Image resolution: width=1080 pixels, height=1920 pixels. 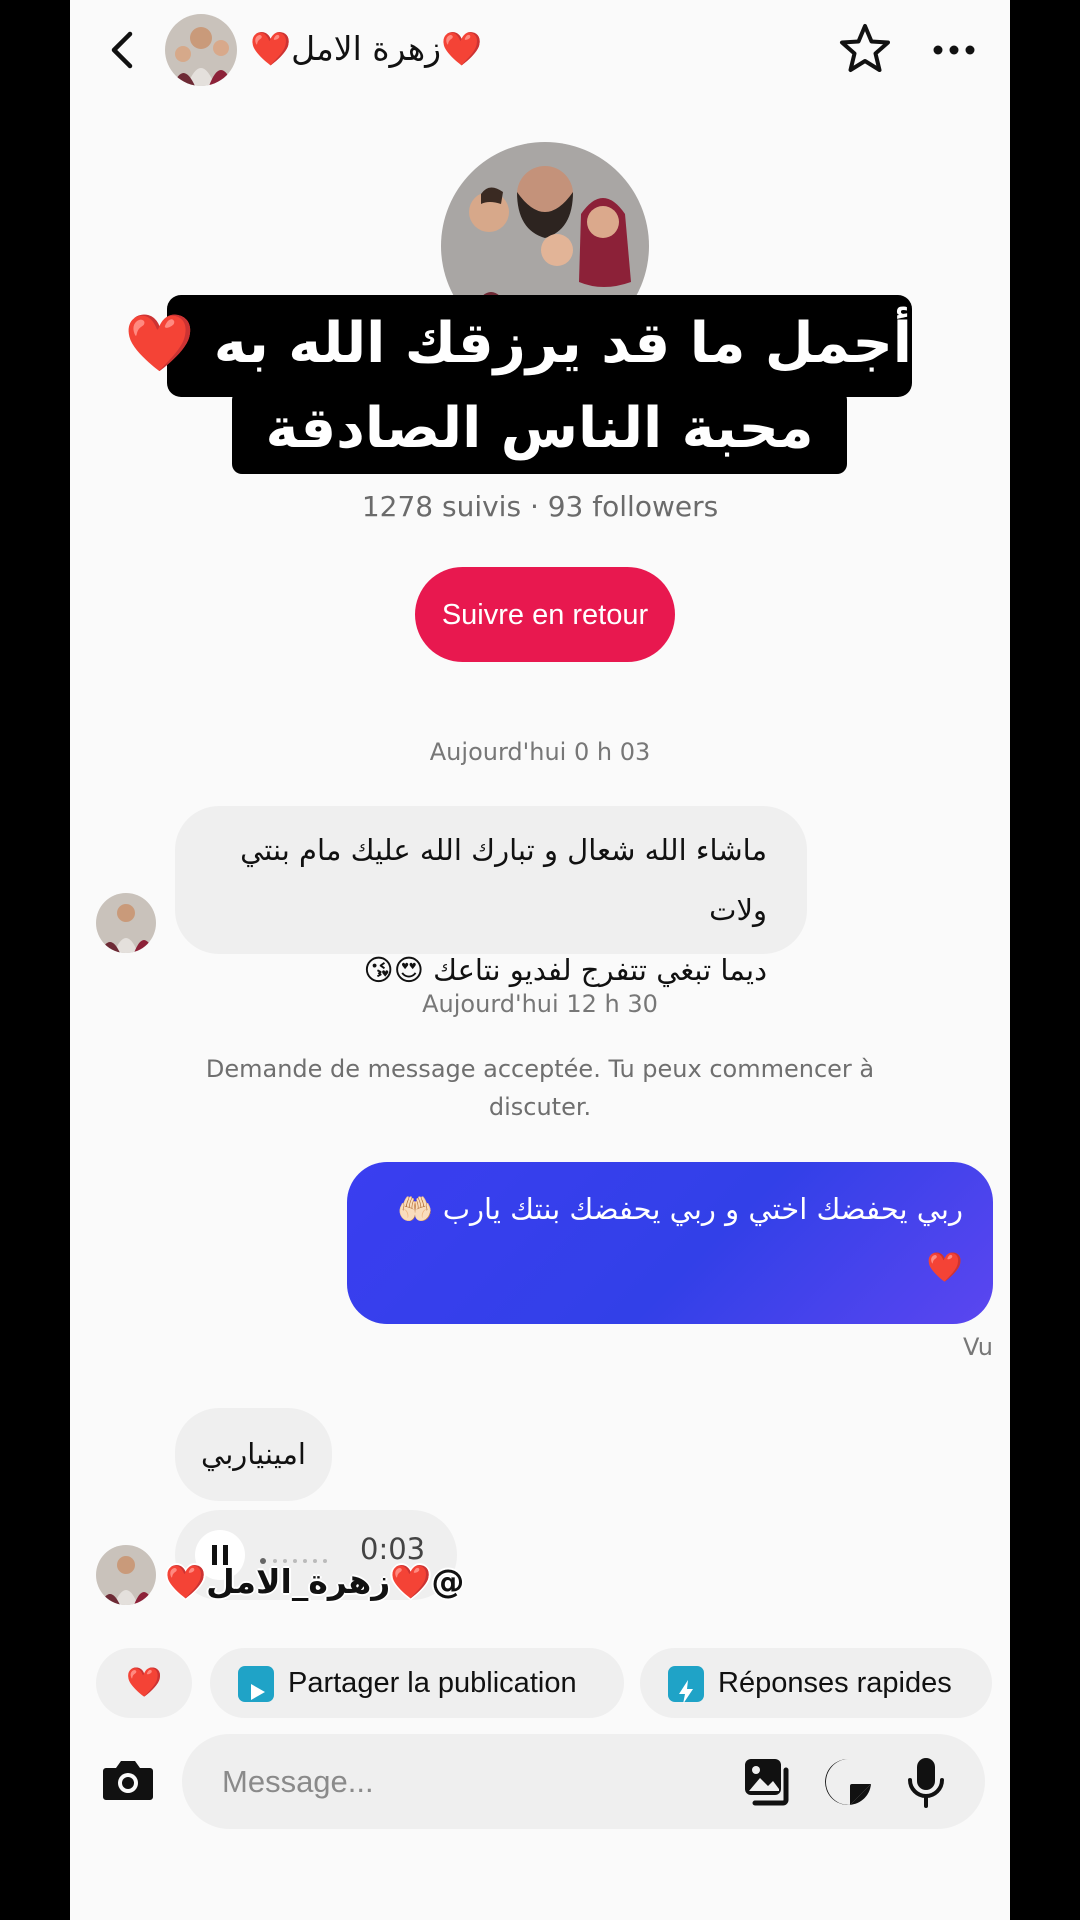 I want to click on message-timestamp: Aujourd'hui 0 h 03, so click(x=540, y=752).